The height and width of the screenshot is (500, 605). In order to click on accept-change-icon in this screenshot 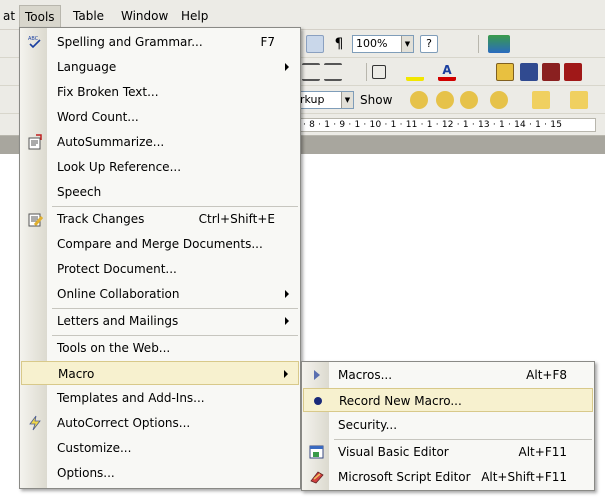, I will do `click(469, 100)`.